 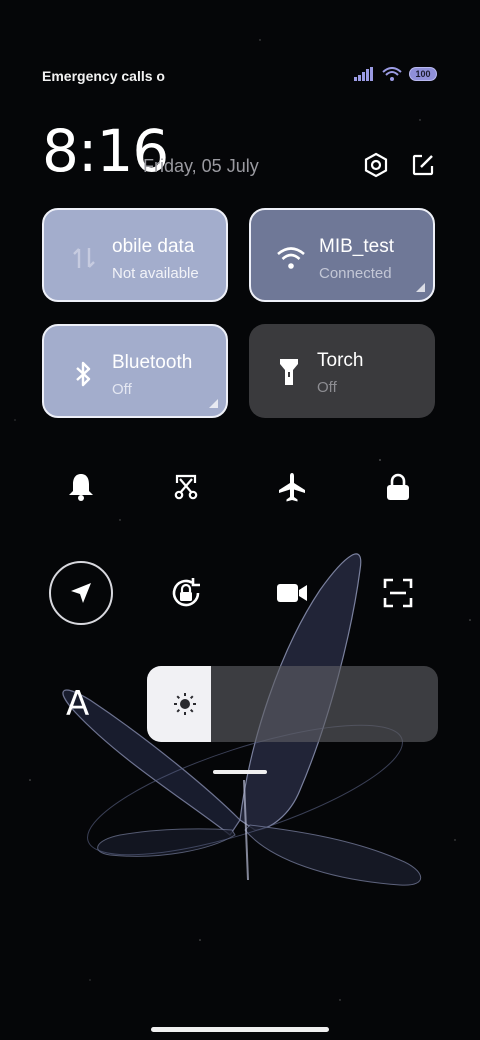 I want to click on signal-icon, so click(x=363, y=74).